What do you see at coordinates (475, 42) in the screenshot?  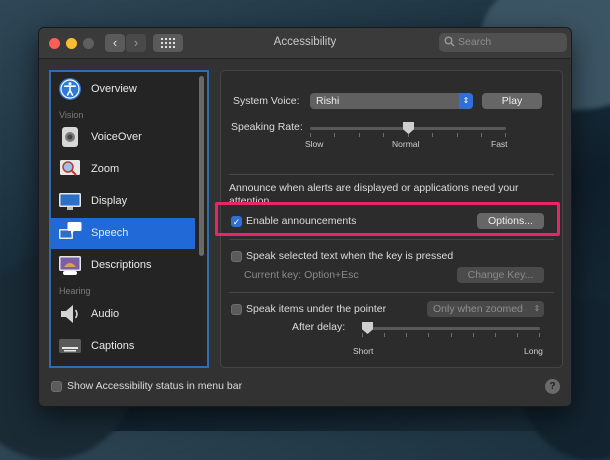 I see `search-placeholder: Search` at bounding box center [475, 42].